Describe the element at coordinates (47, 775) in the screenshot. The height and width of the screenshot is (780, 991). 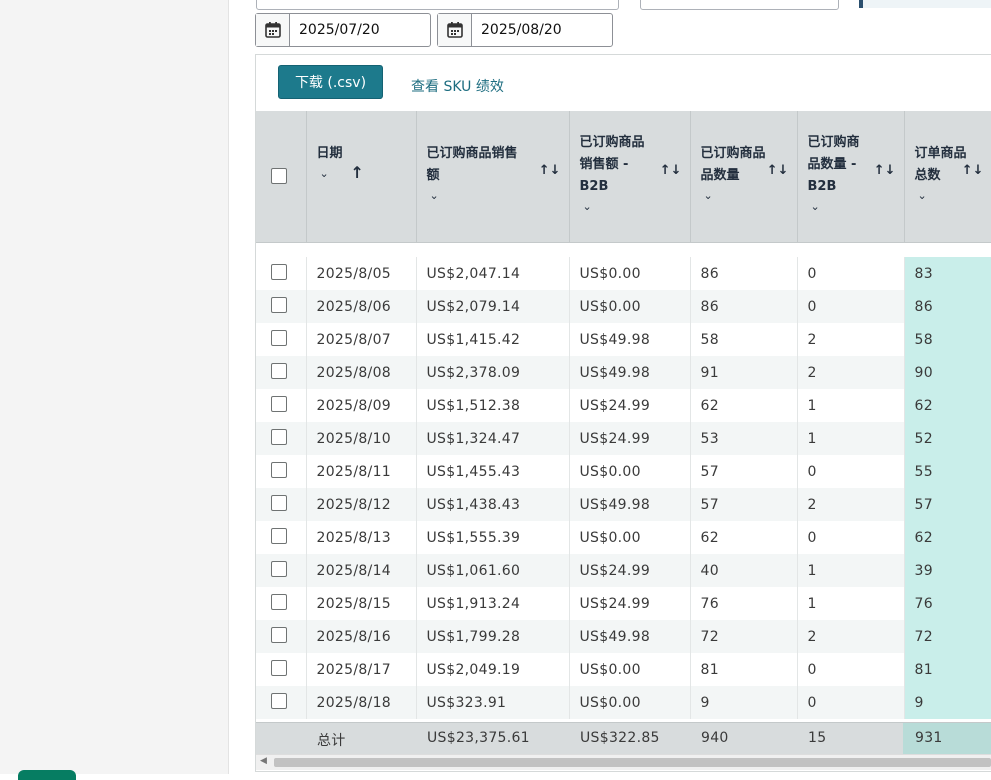
I see `left-action-button` at that location.